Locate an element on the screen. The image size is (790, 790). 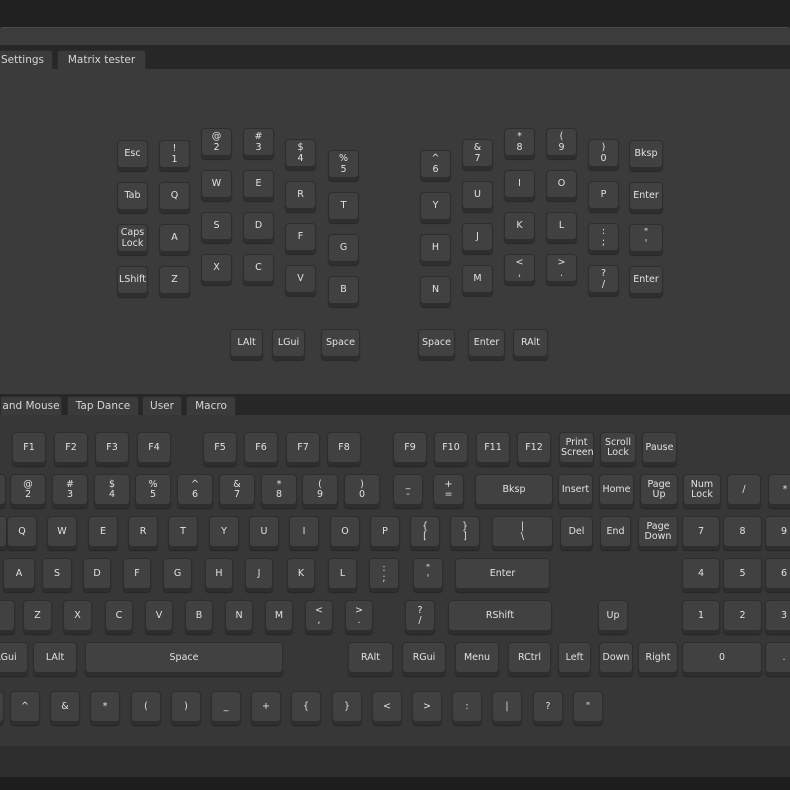
split-key-h: H is located at coordinates (435, 249).